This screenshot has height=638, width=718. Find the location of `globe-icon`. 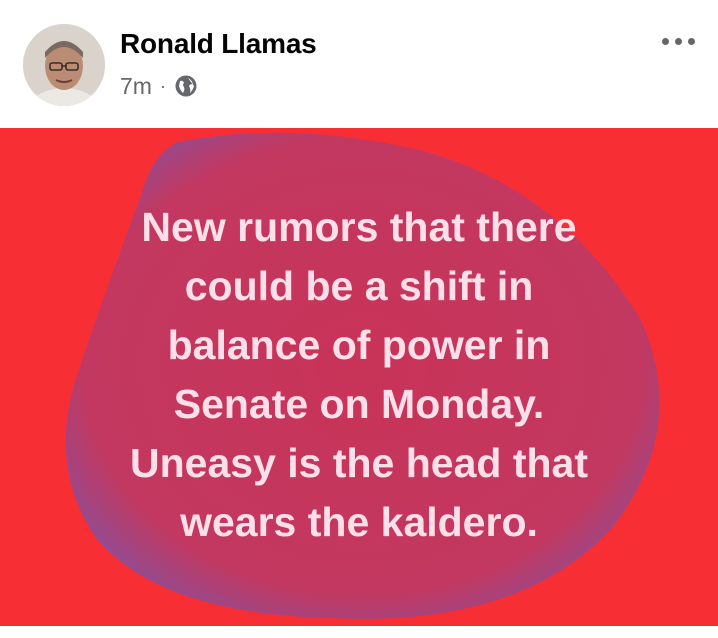

globe-icon is located at coordinates (186, 86).